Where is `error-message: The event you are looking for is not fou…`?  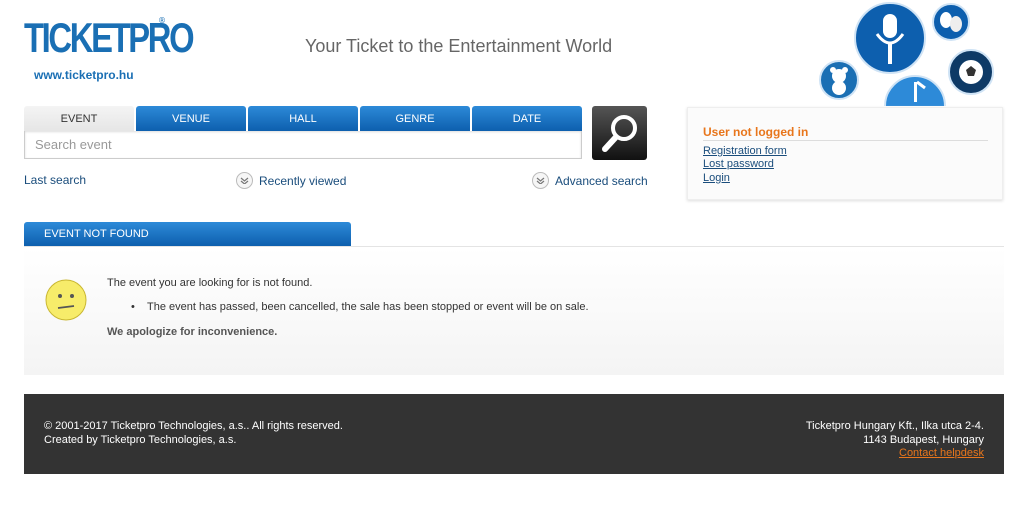
error-message: The event you are looking for is not fou… is located at coordinates (210, 283).